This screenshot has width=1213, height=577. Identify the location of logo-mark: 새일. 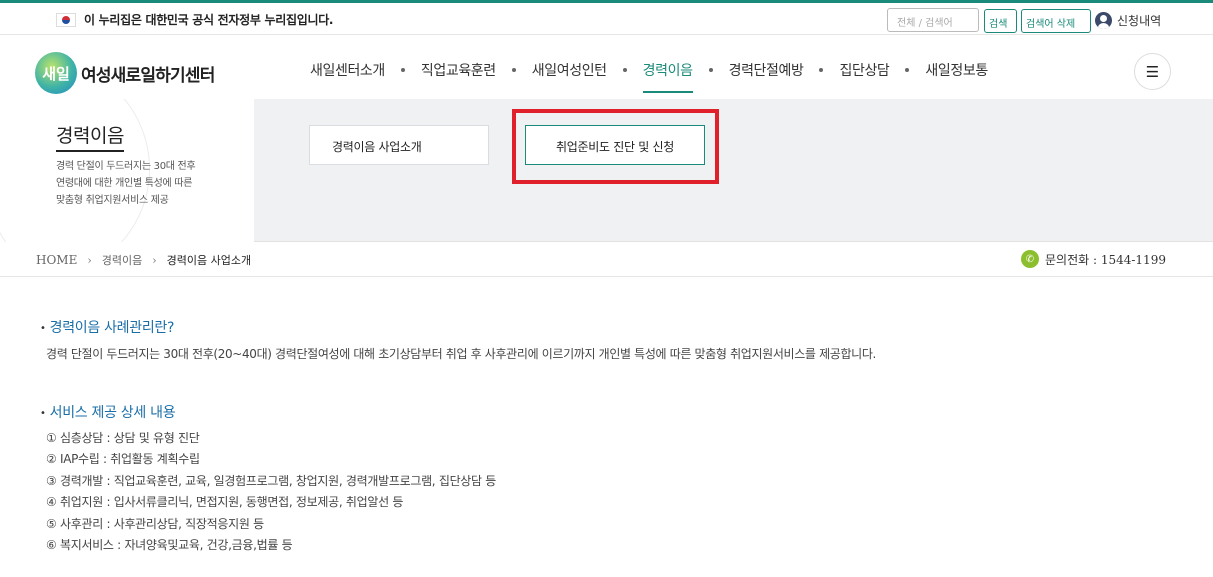
(56, 73).